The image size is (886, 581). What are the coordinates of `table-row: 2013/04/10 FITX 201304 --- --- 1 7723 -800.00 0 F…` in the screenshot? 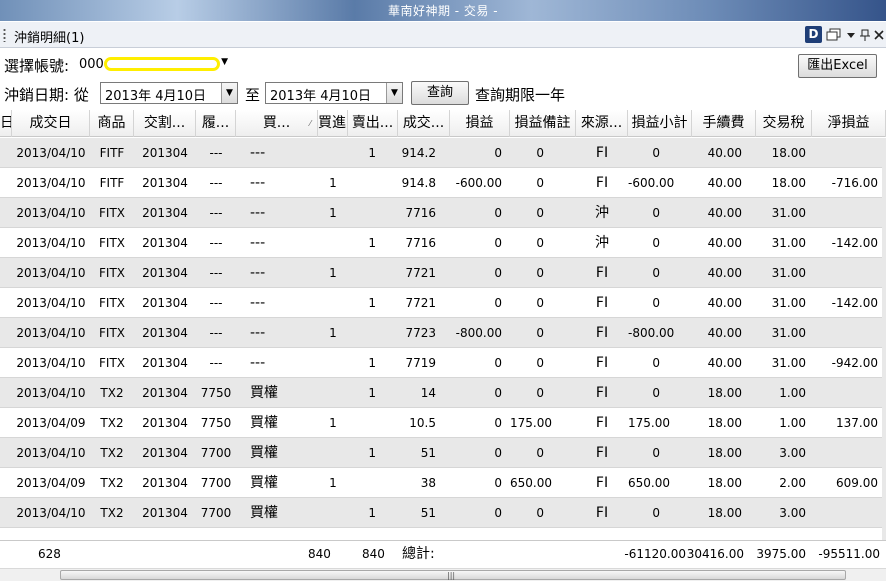 It's located at (443, 333).